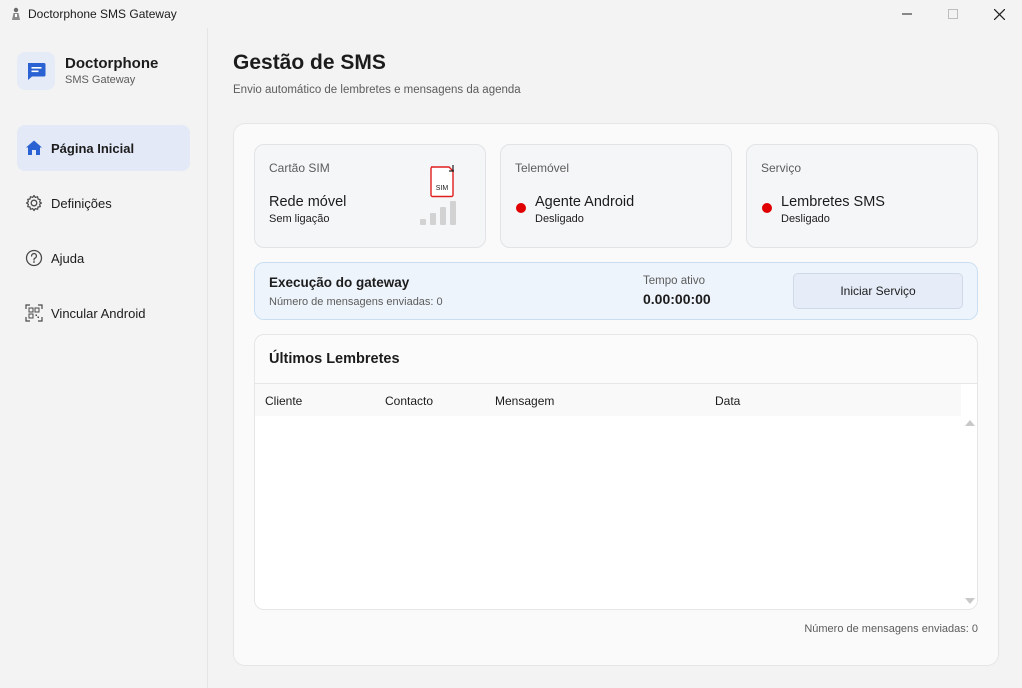  What do you see at coordinates (370, 196) in the screenshot?
I see `sim-card-status: Cartão SIM Rede móvel Sem ligação SIM` at bounding box center [370, 196].